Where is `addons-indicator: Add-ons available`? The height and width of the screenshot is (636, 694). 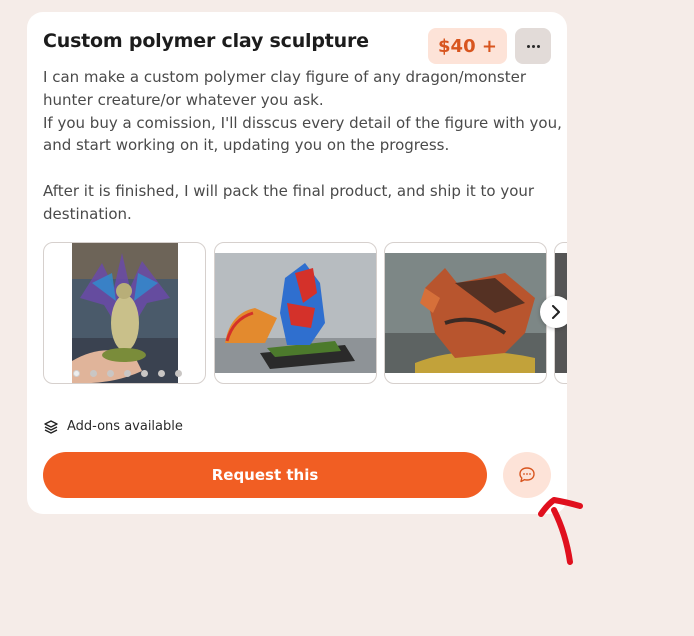 addons-indicator: Add-ons available is located at coordinates (113, 426).